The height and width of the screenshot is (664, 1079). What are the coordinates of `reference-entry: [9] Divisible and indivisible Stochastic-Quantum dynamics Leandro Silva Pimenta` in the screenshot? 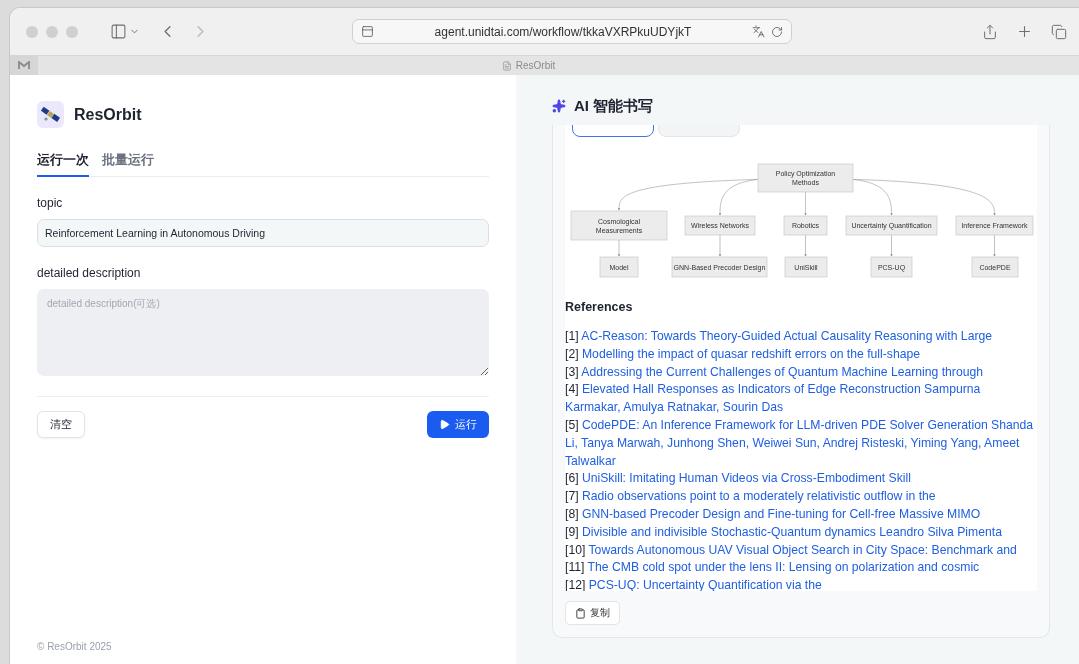 It's located at (801, 532).